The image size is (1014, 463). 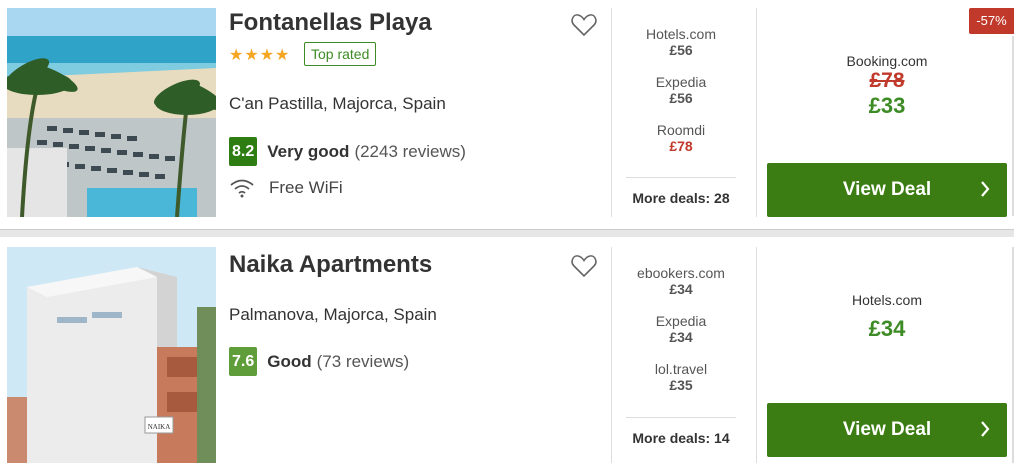 What do you see at coordinates (306, 187) in the screenshot?
I see `amenity-label: Free WiFi` at bounding box center [306, 187].